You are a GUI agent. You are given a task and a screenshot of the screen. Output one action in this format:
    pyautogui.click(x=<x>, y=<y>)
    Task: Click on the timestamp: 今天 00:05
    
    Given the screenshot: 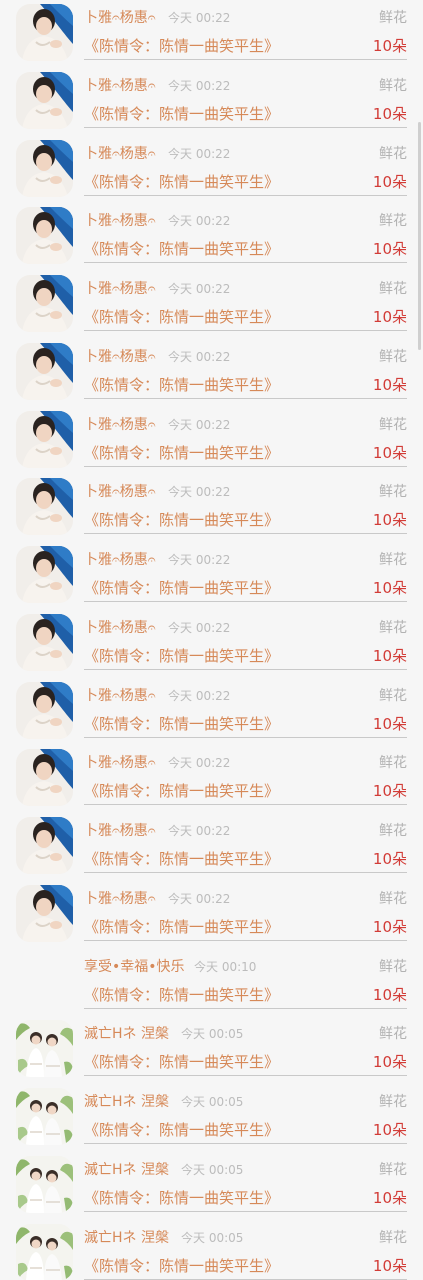 What is the action you would take?
    pyautogui.click(x=212, y=1238)
    